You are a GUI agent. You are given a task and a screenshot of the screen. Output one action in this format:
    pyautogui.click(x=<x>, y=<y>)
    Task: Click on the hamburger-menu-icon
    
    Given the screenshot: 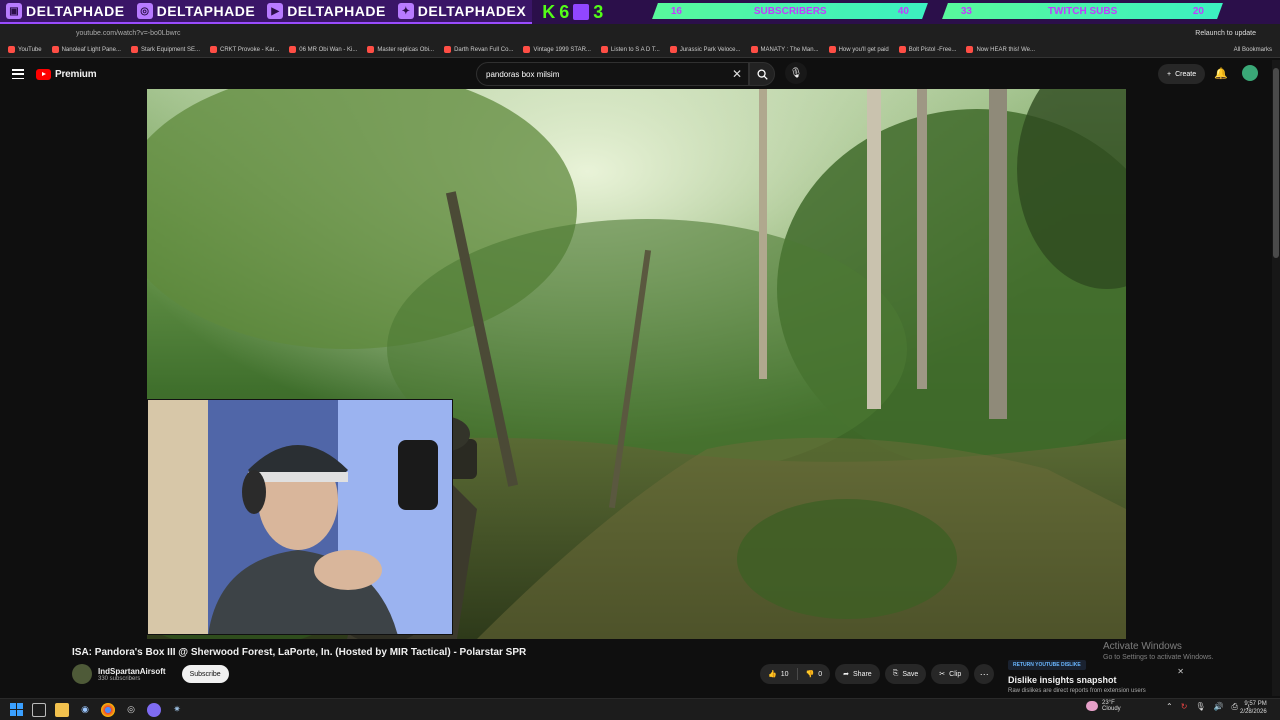 What is the action you would take?
    pyautogui.click(x=18, y=74)
    